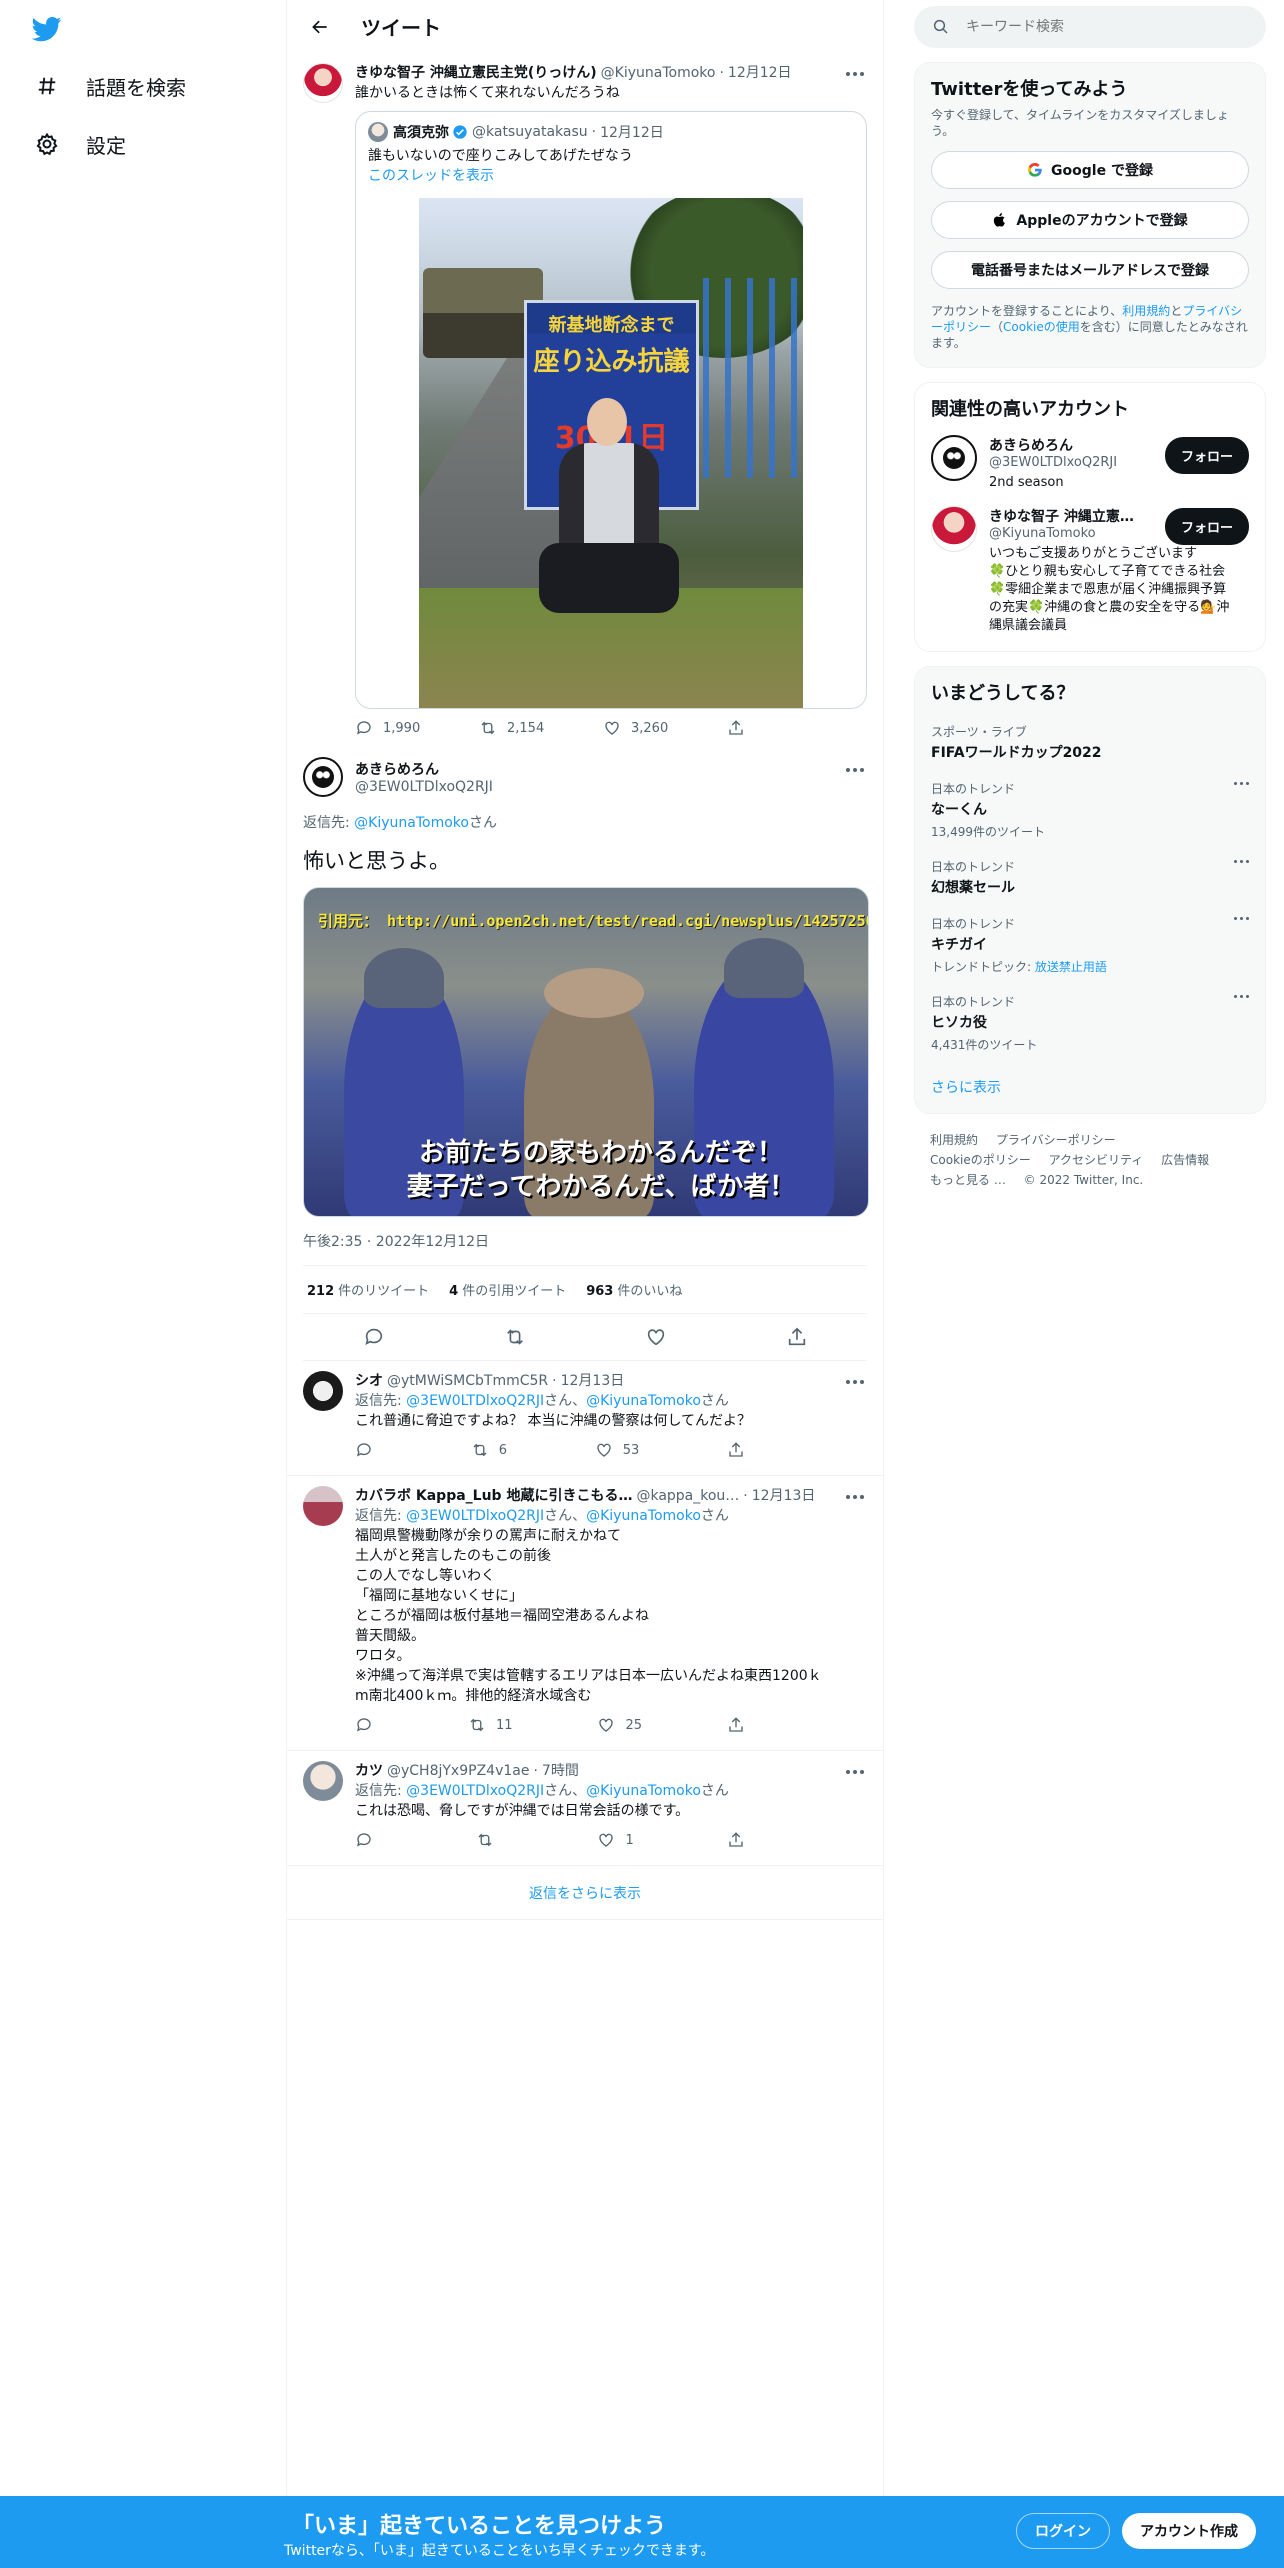 This screenshot has width=1284, height=2568. Describe the element at coordinates (1090, 810) in the screenshot. I see `trend-item: 日本のトレンド なーくん 13,499件のツイート` at that location.